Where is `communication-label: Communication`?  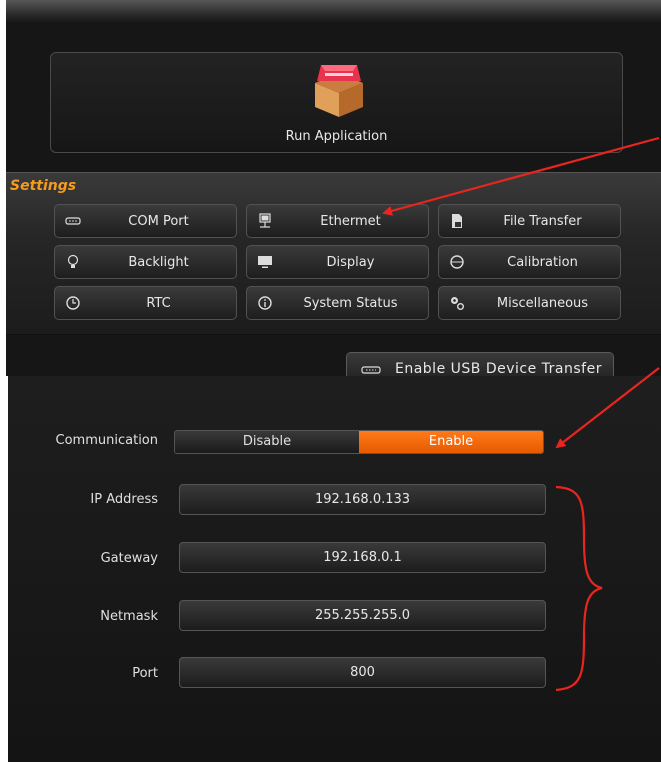 communication-label: Communication is located at coordinates (106, 440).